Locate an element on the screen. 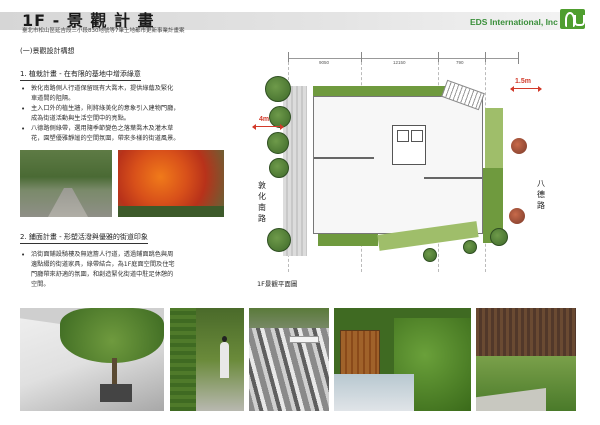  street-label-bade: 八 德 路 is located at coordinates (541, 194).